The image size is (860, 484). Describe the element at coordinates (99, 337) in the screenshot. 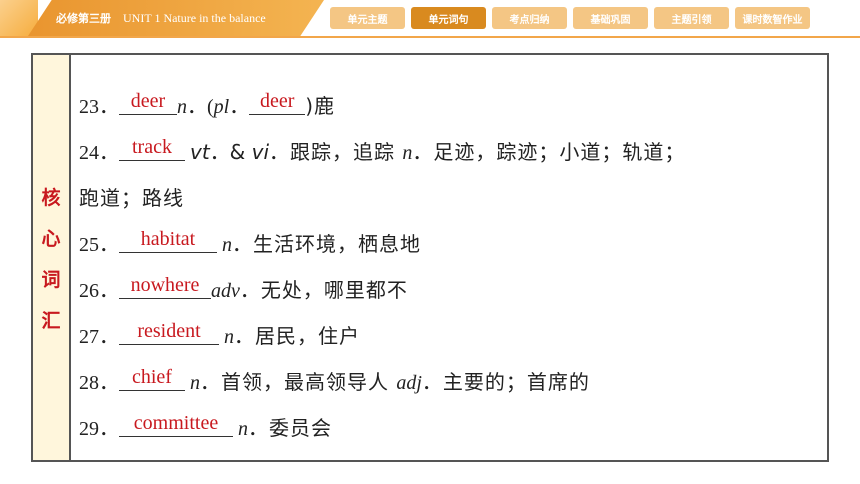

I see `item-number: 27．` at that location.